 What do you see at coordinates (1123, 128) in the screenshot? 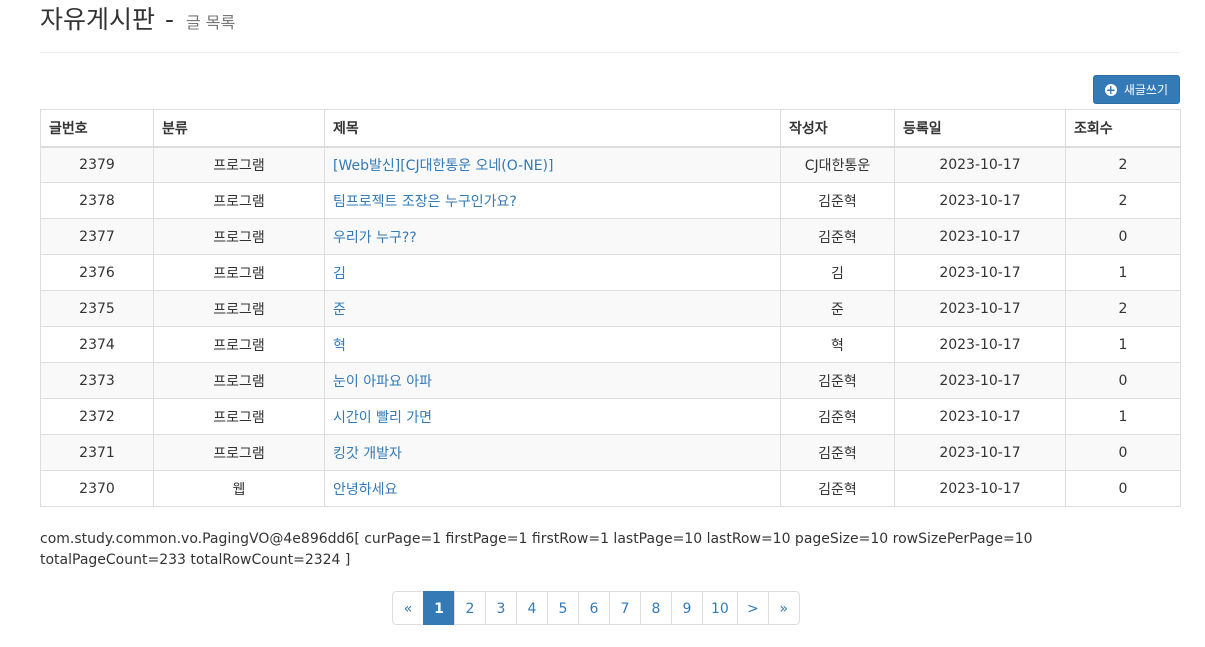
I see `column-header-views: 조회수` at bounding box center [1123, 128].